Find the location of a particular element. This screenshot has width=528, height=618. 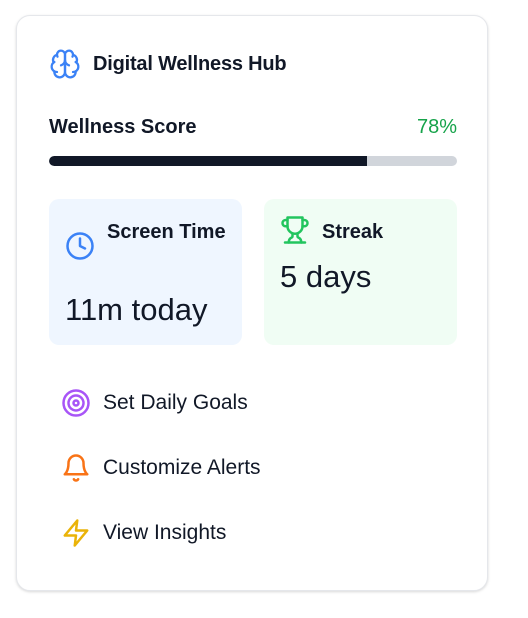

card-header: Digital Wellness Hub is located at coordinates (168, 64).